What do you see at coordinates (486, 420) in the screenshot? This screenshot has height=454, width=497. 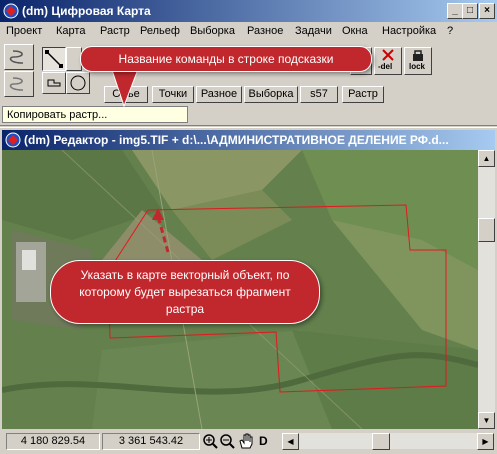 I see `scroll-down-button: ▼` at bounding box center [486, 420].